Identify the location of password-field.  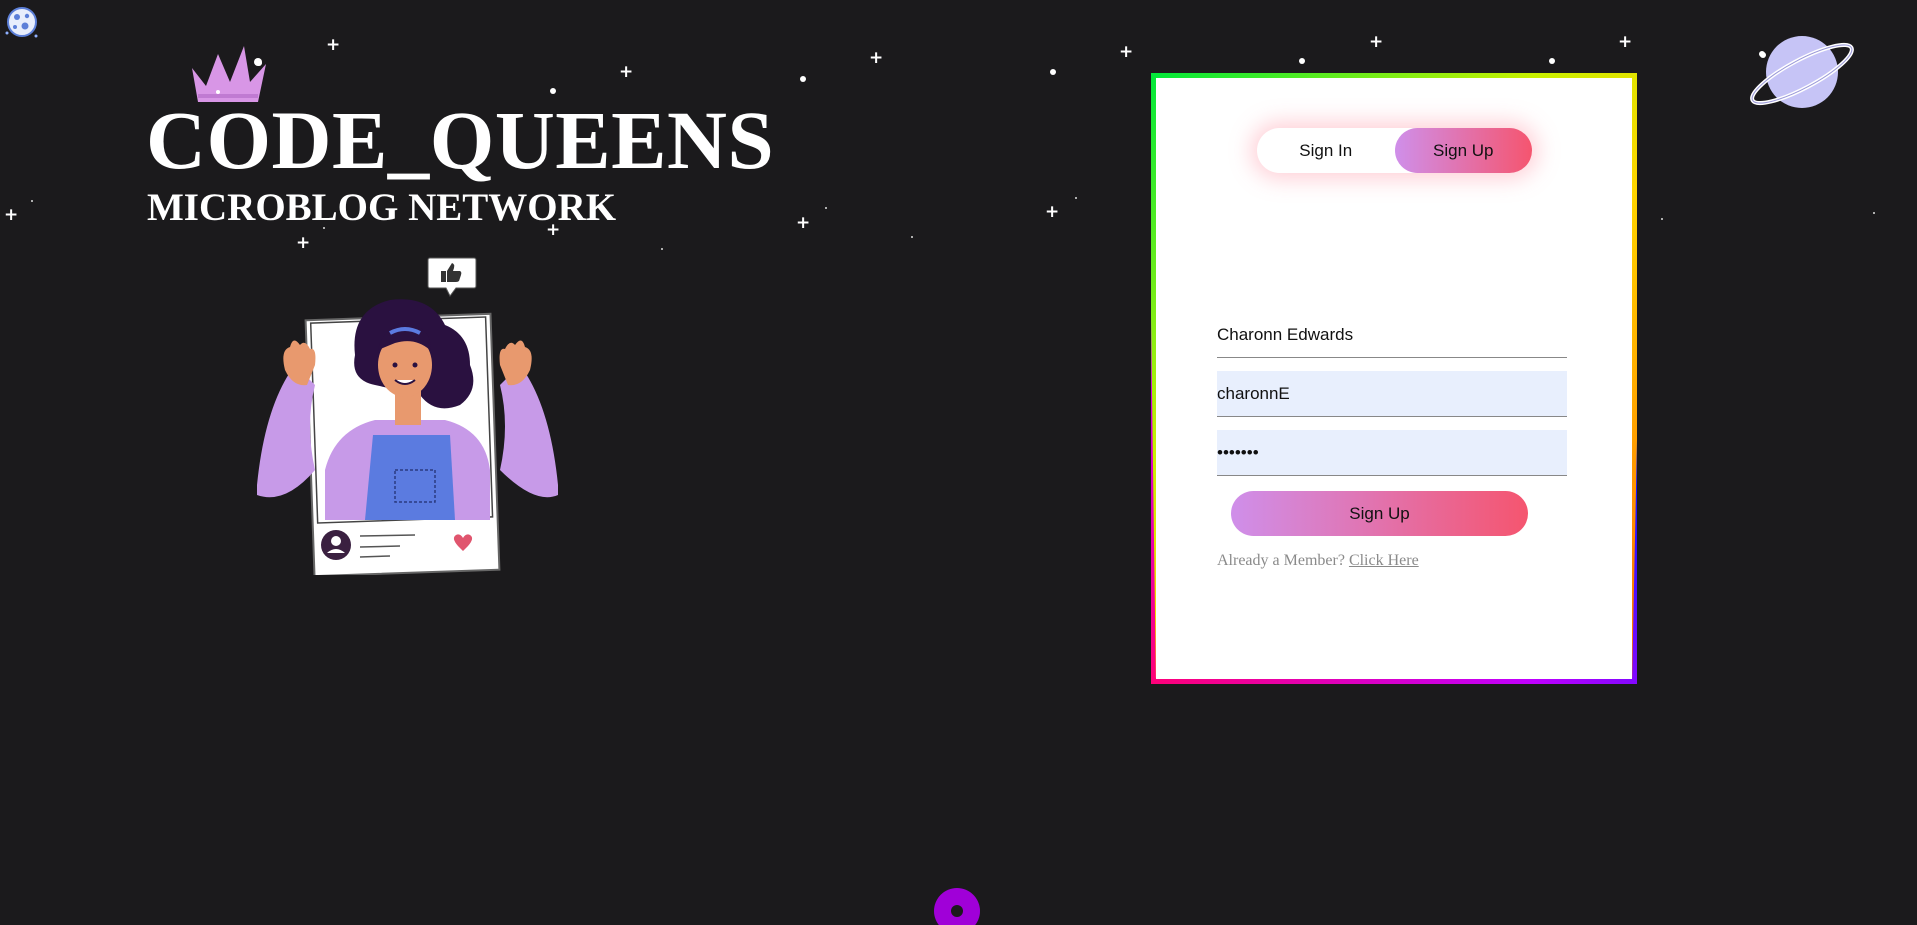
(1392, 453).